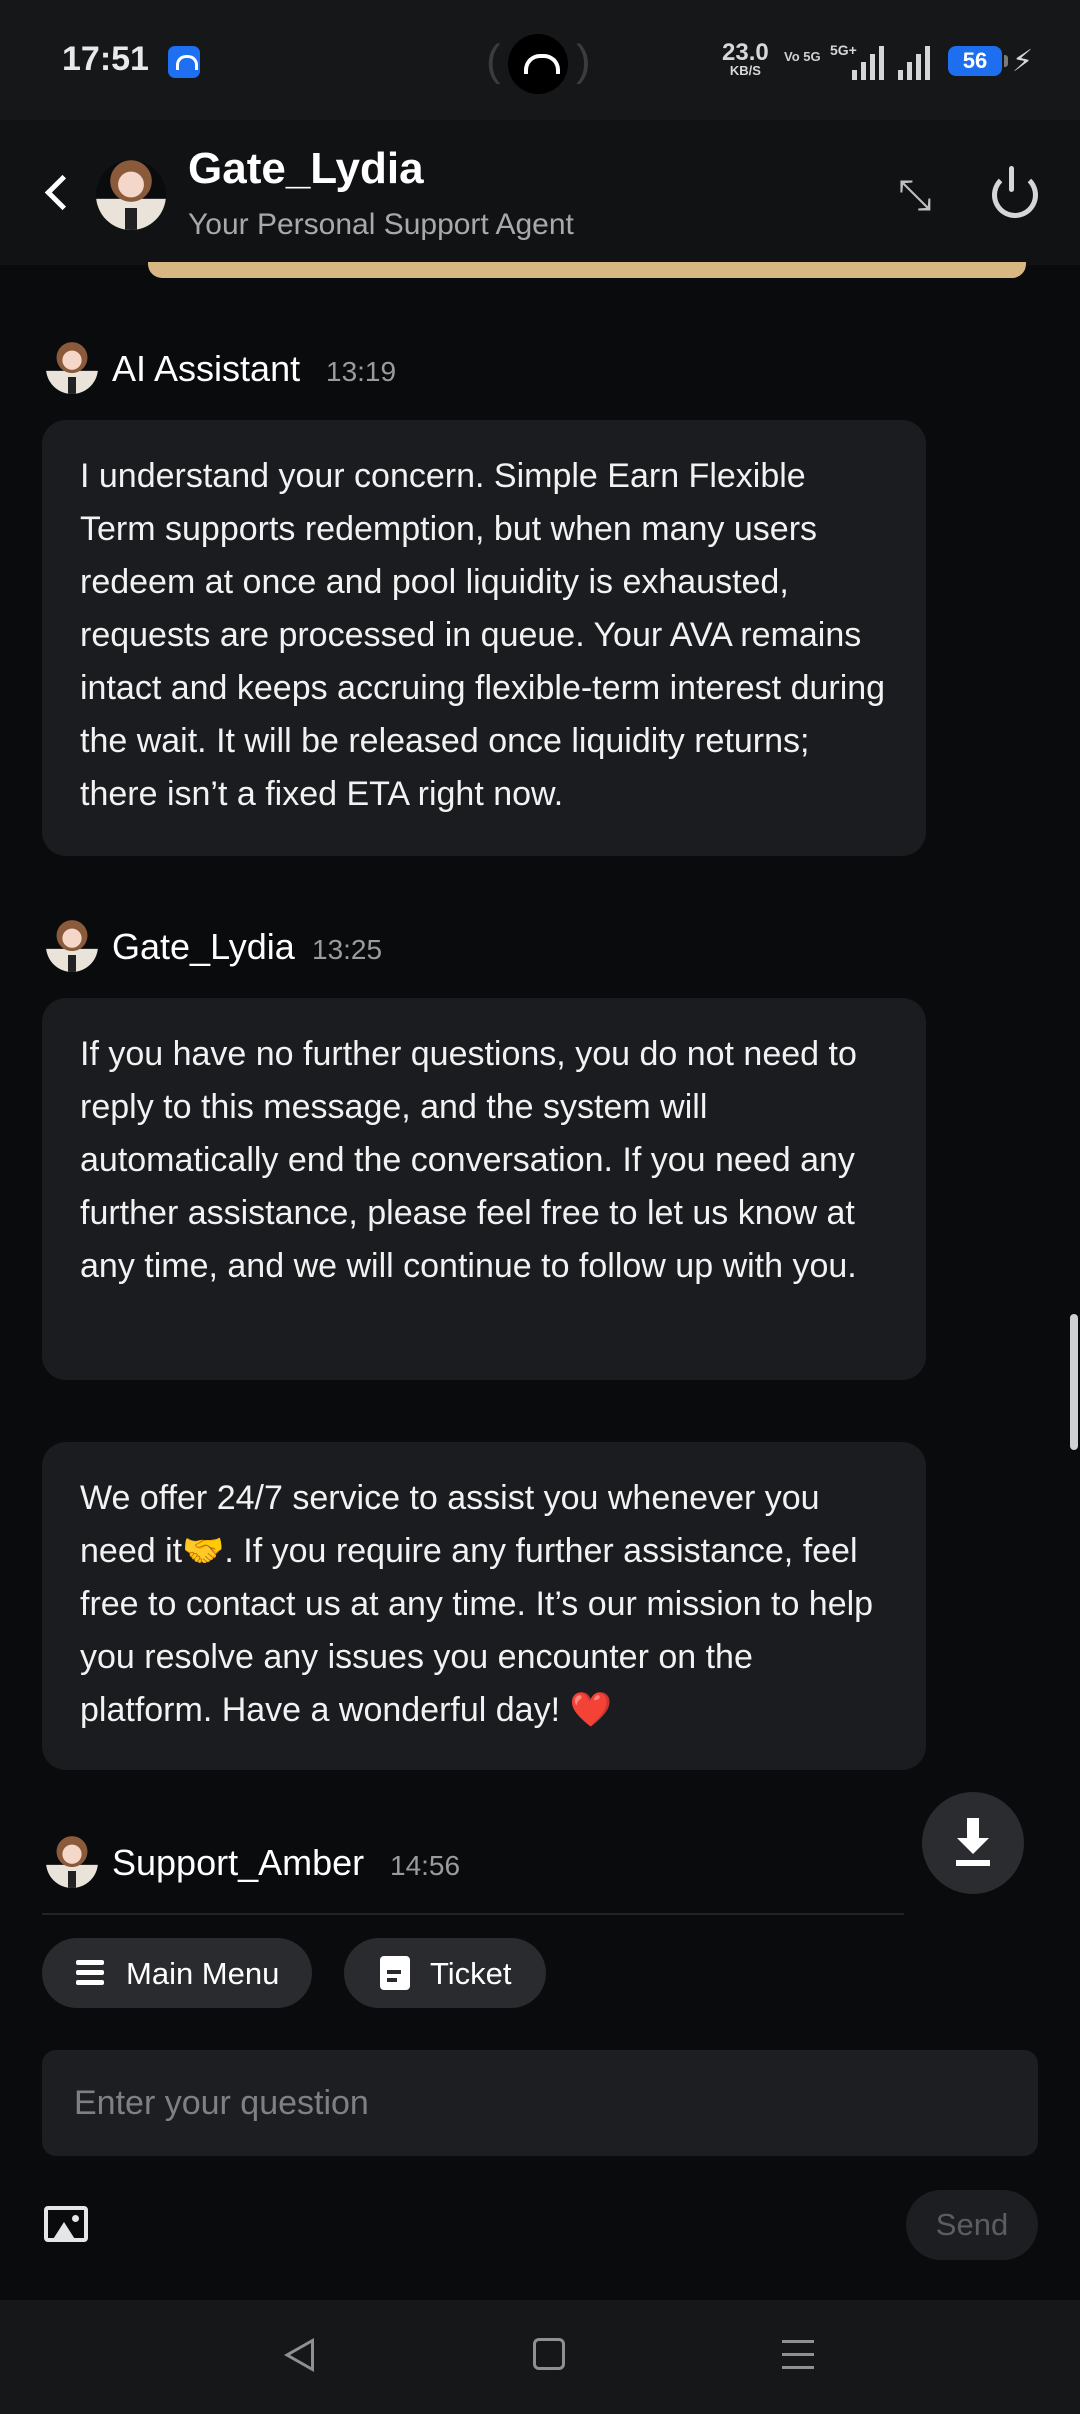 The image size is (1080, 2414). I want to click on status-bar: 17:51 ( ) 23.0 KB/S Vo 5G 5G+ 56 ⚡, so click(540, 60).